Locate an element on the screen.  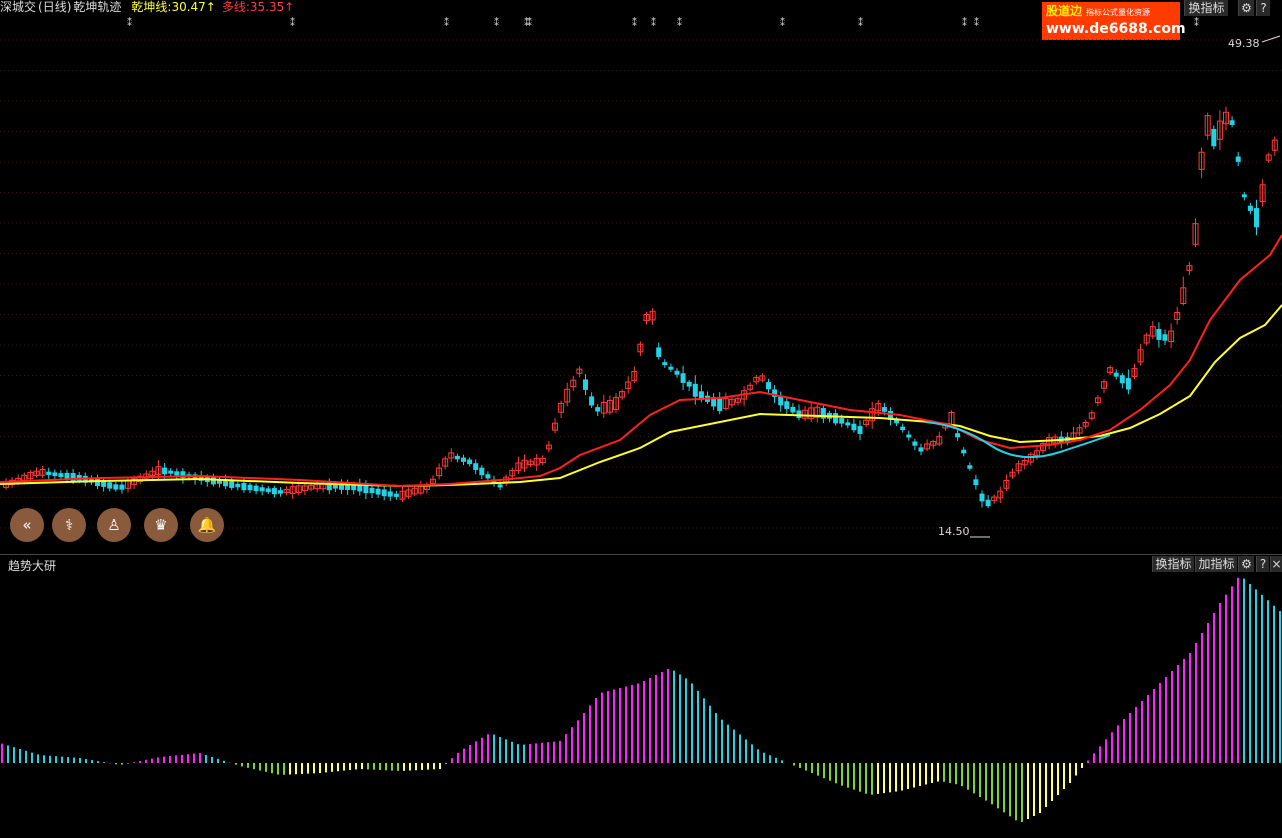
stethoscope-icon: ⚕ is located at coordinates (69, 525).